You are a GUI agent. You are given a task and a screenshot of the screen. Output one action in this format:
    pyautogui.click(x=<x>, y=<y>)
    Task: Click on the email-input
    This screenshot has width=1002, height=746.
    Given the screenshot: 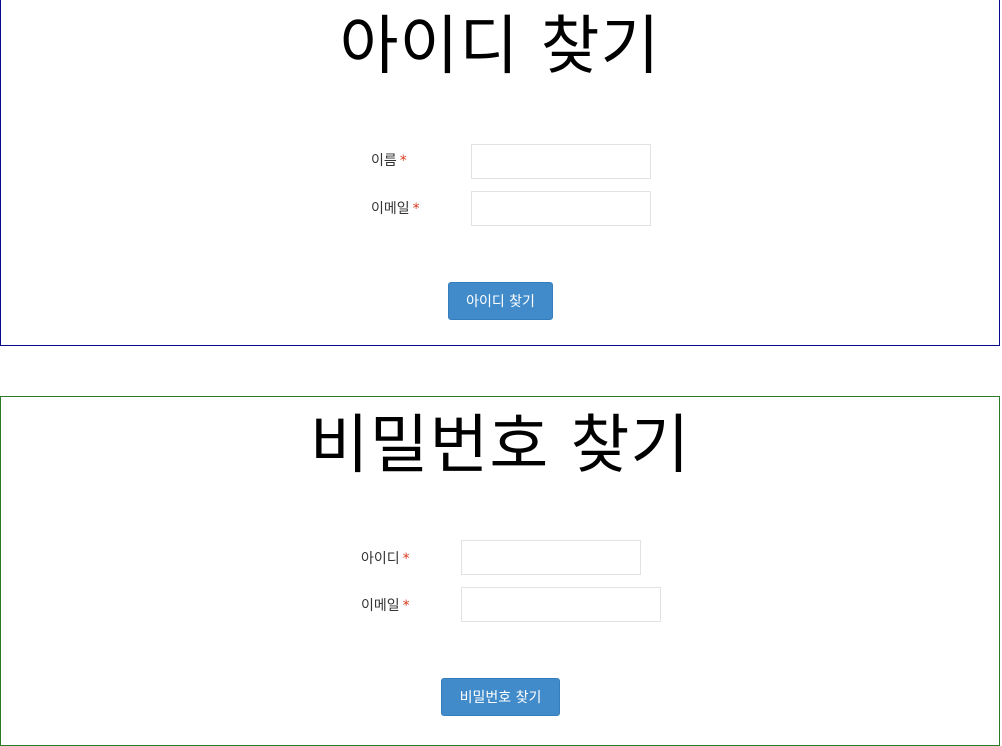 What is the action you would take?
    pyautogui.click(x=561, y=208)
    